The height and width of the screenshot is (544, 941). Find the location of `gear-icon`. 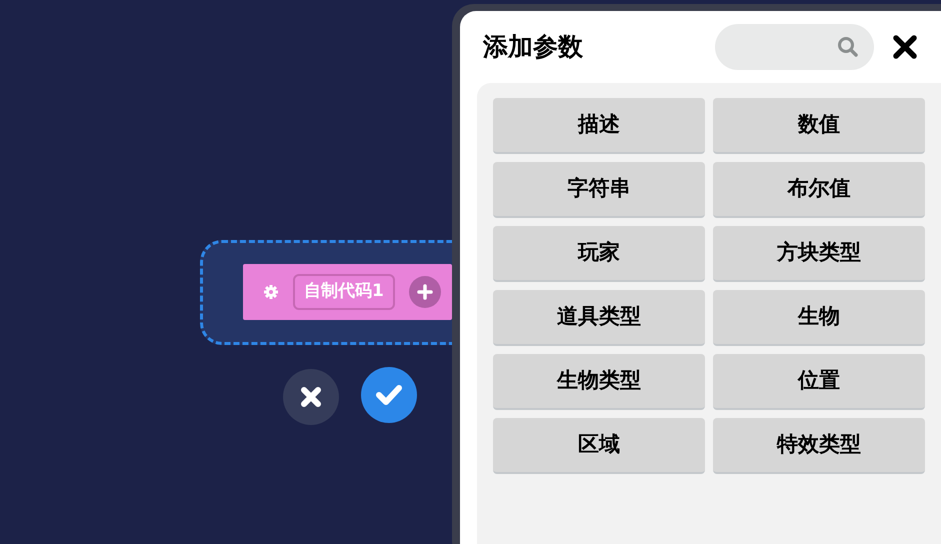

gear-icon is located at coordinates (271, 292).